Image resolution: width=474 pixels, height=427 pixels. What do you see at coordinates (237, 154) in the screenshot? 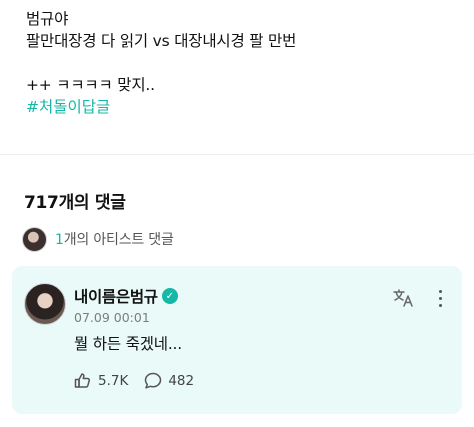
I see `section-divider` at bounding box center [237, 154].